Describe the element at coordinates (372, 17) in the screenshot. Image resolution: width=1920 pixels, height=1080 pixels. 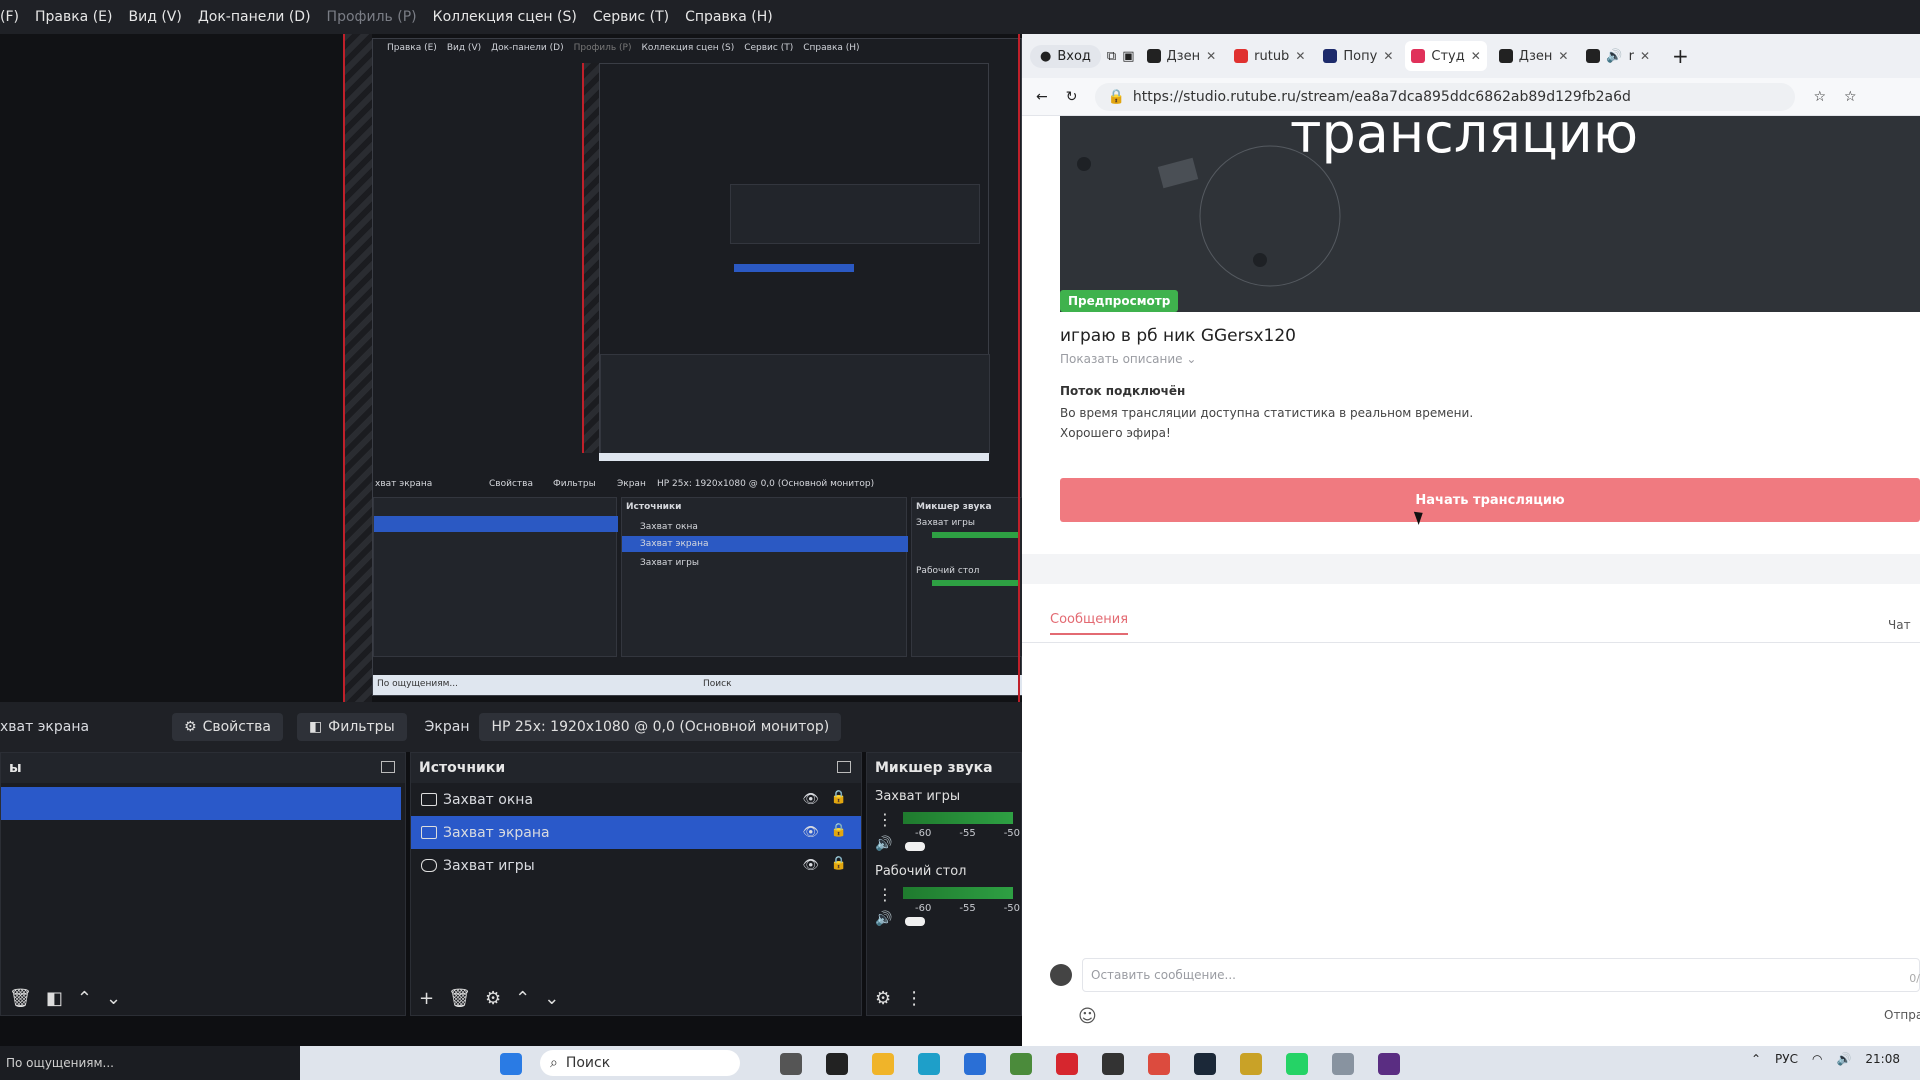
I see `menu-profile: Профиль (P)` at that location.